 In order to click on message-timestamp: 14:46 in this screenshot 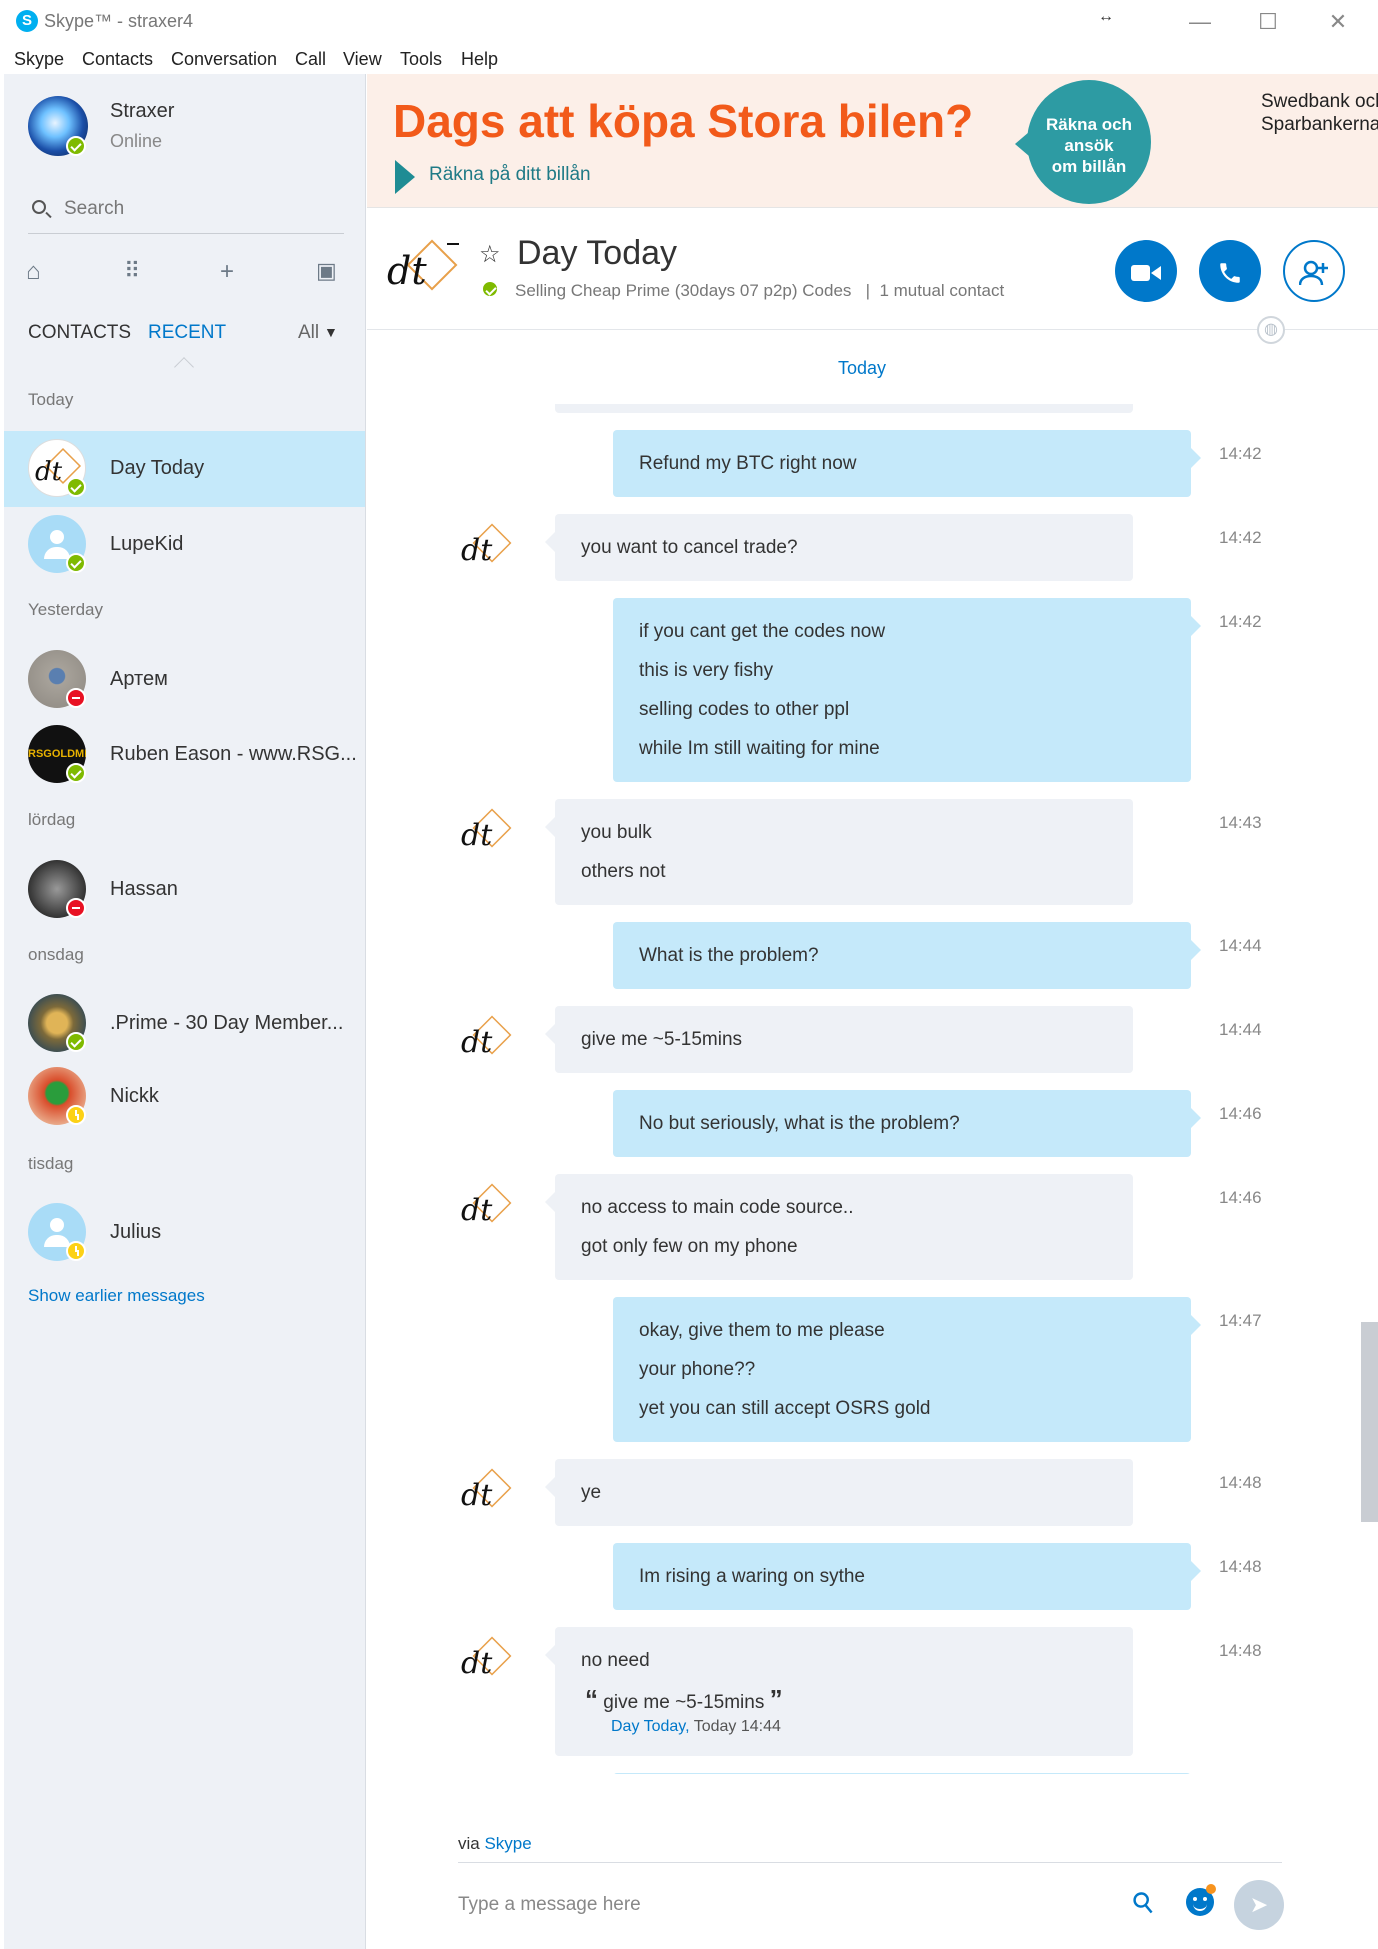, I will do `click(1240, 1197)`.